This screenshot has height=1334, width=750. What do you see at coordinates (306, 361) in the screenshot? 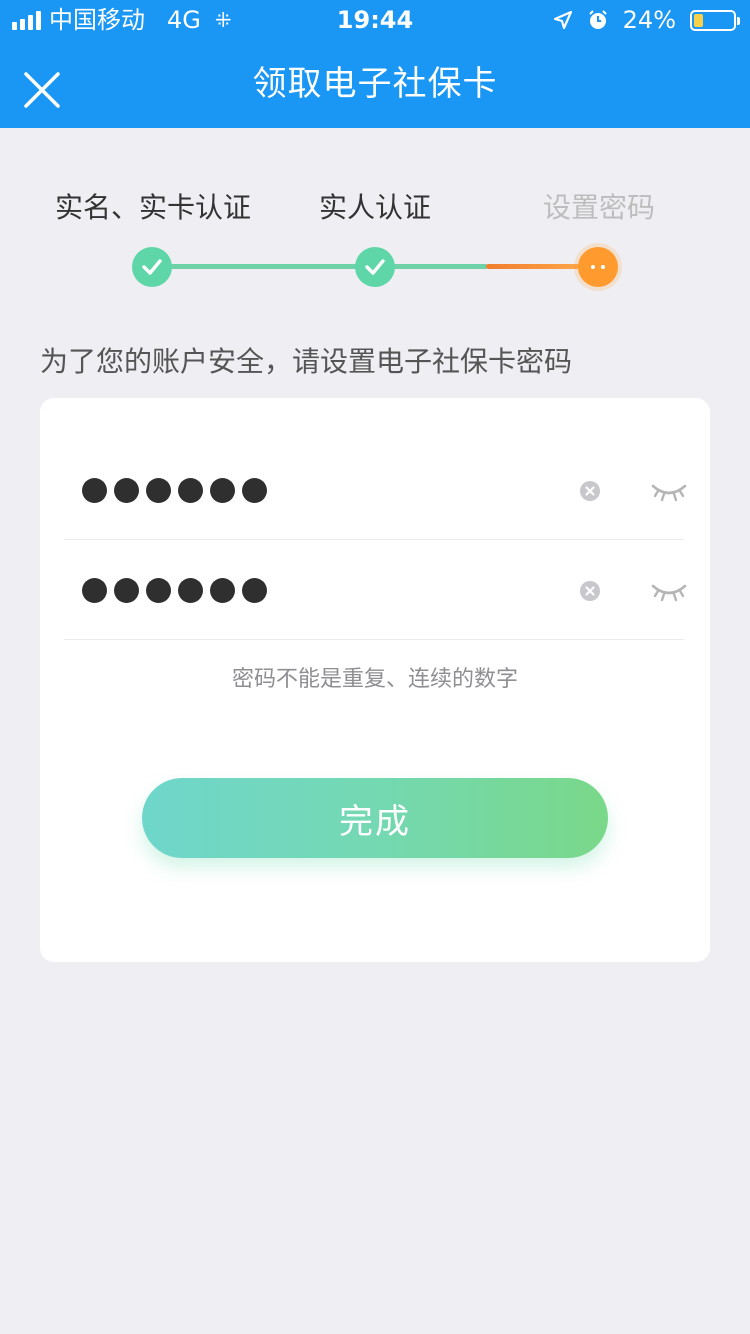
I see `instruction-text: 为了您的账户安全，请设置电子社保卡密码` at bounding box center [306, 361].